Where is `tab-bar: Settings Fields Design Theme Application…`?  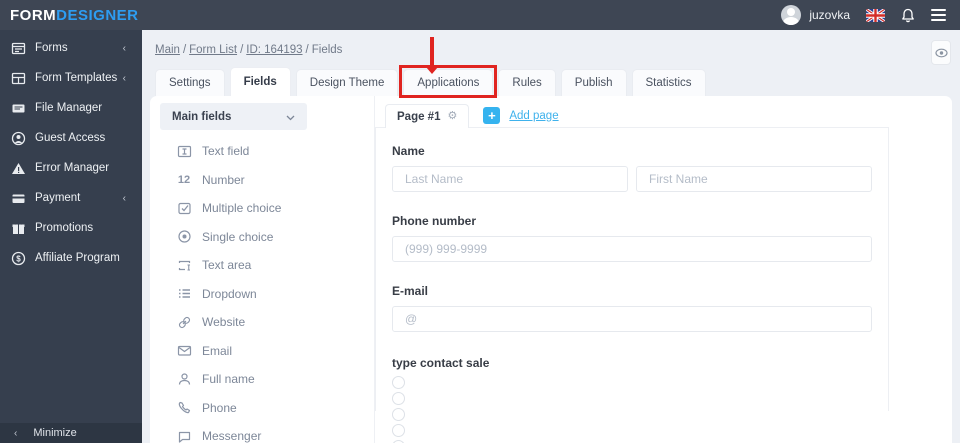
tab-bar: Settings Fields Design Theme Application… is located at coordinates (430, 67).